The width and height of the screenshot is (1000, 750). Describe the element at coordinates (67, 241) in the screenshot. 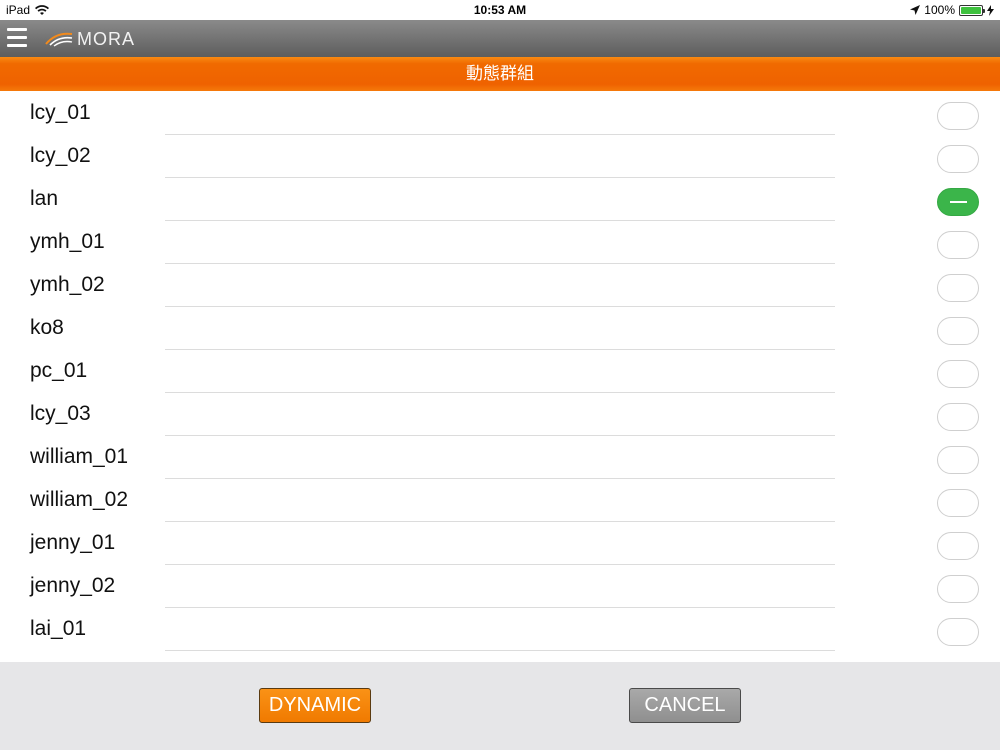

I see `list-item-label: ymh_01` at that location.